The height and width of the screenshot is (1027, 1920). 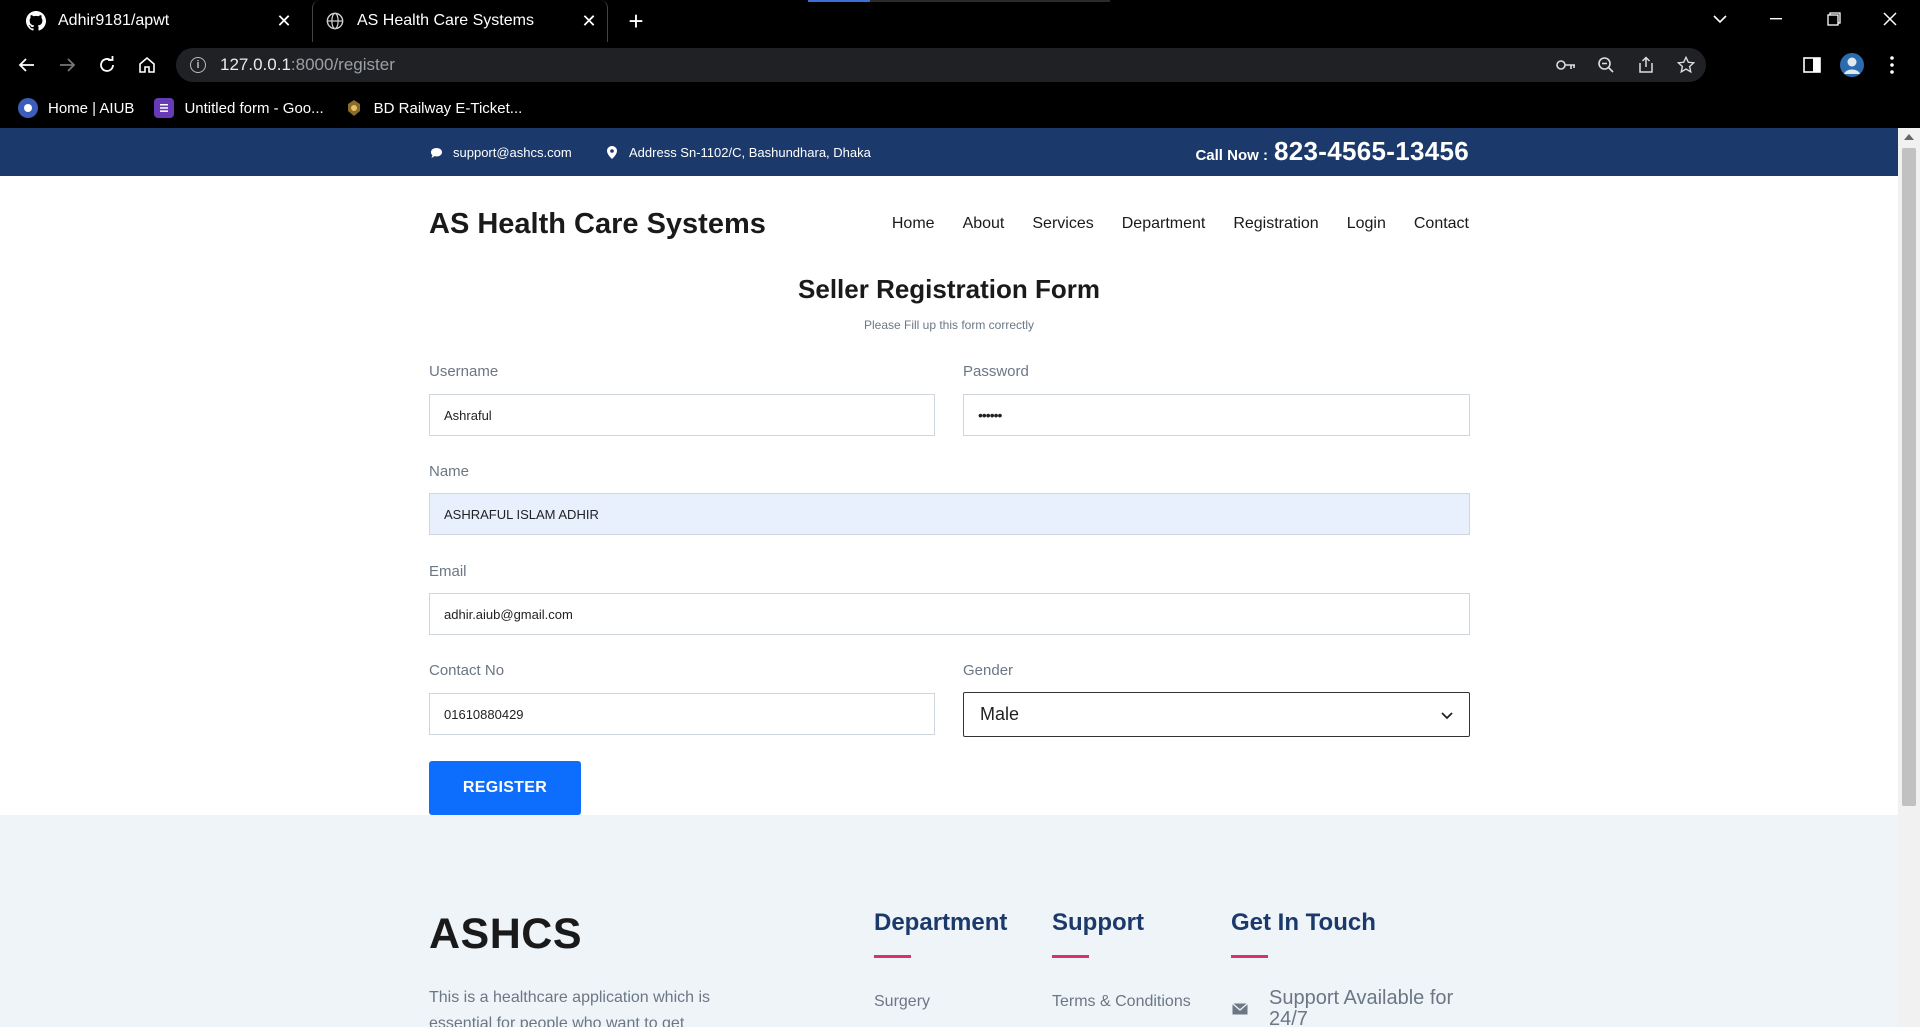 What do you see at coordinates (354, 108) in the screenshot?
I see `railway-icon` at bounding box center [354, 108].